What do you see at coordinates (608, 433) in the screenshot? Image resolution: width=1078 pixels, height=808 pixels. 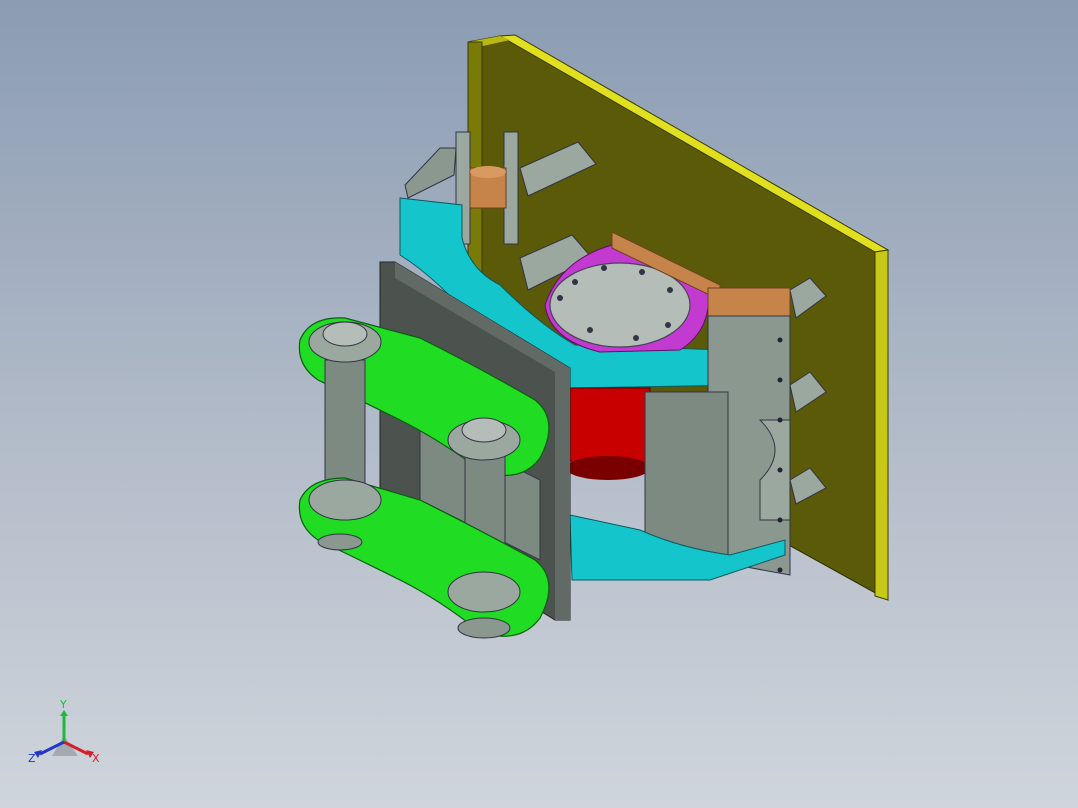 I see `rotator-body` at bounding box center [608, 433].